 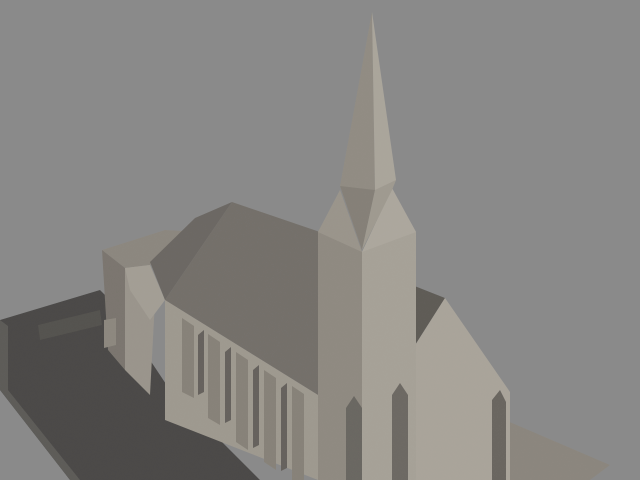 I want to click on entrance-step, so click(x=110, y=333).